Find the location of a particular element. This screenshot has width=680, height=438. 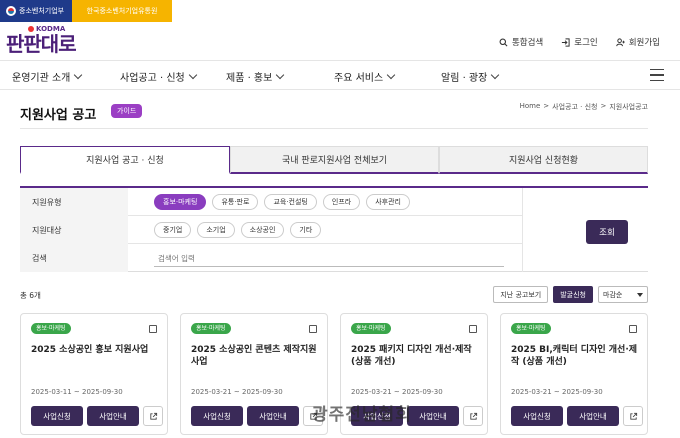

filter-target-options: 중기업 소기업 소상공인 기타 is located at coordinates (238, 230).